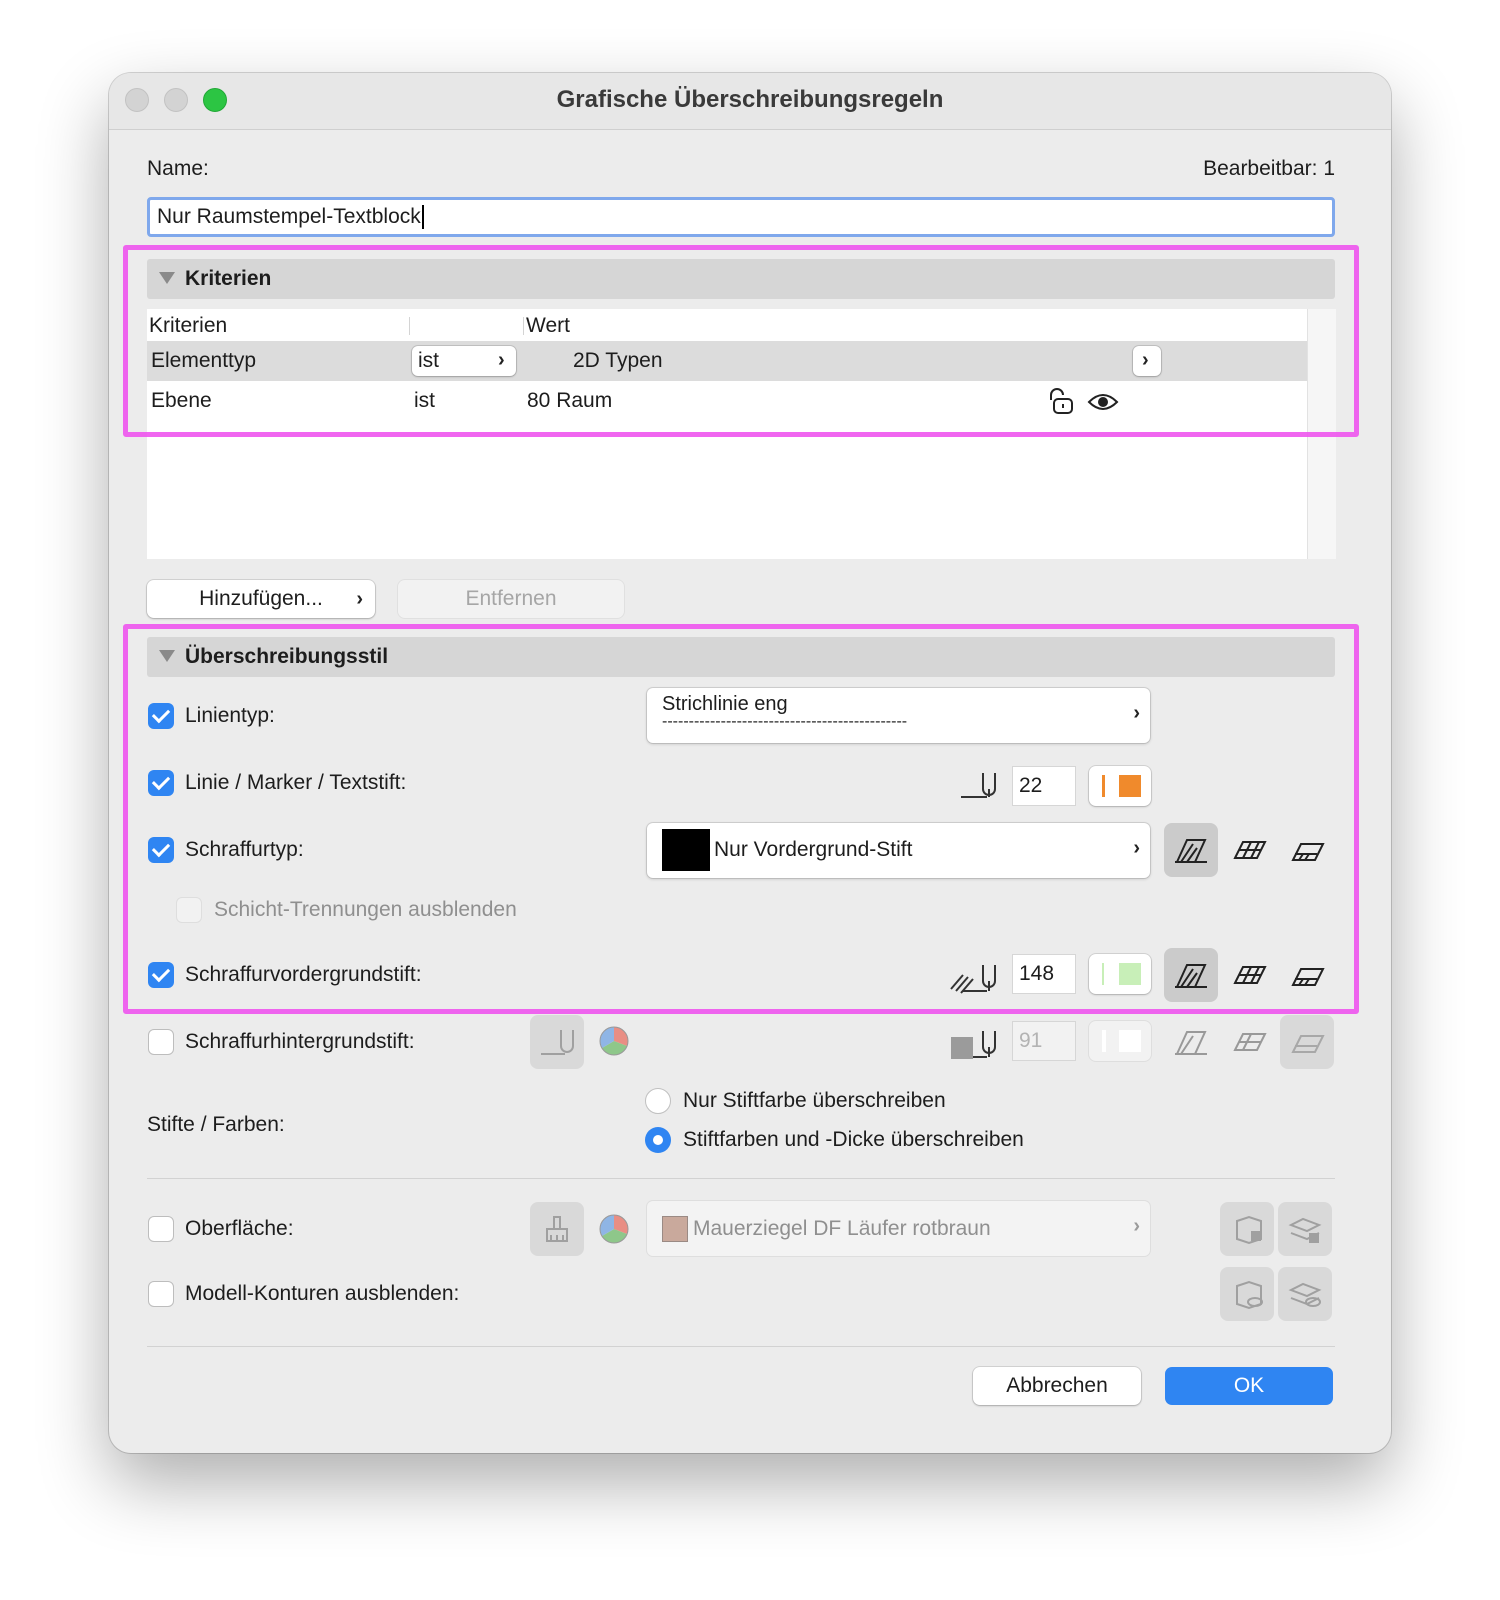 This screenshot has height=1600, width=1500. What do you see at coordinates (976, 1046) in the screenshot?
I see `fill-background-pen-icon` at bounding box center [976, 1046].